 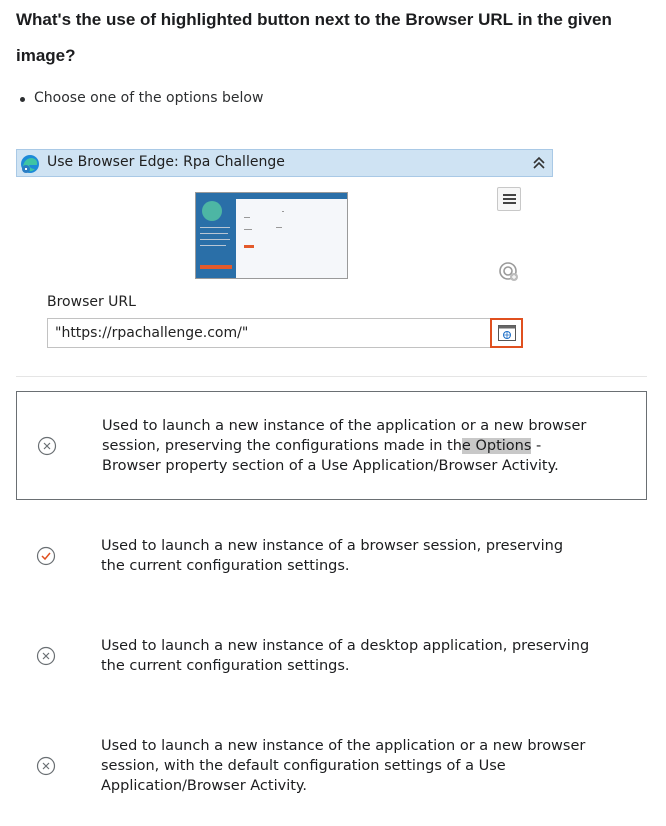 I want to click on browser-preview-thumbnail, so click(x=271, y=235).